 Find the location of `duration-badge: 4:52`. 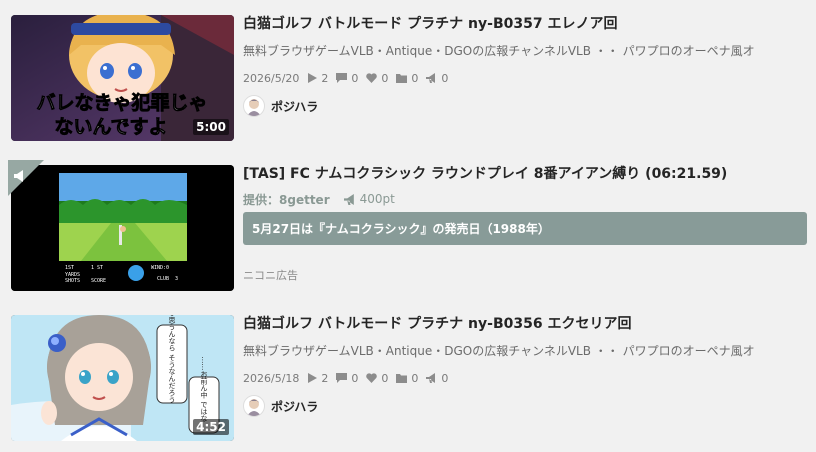

duration-badge: 4:52 is located at coordinates (211, 427).